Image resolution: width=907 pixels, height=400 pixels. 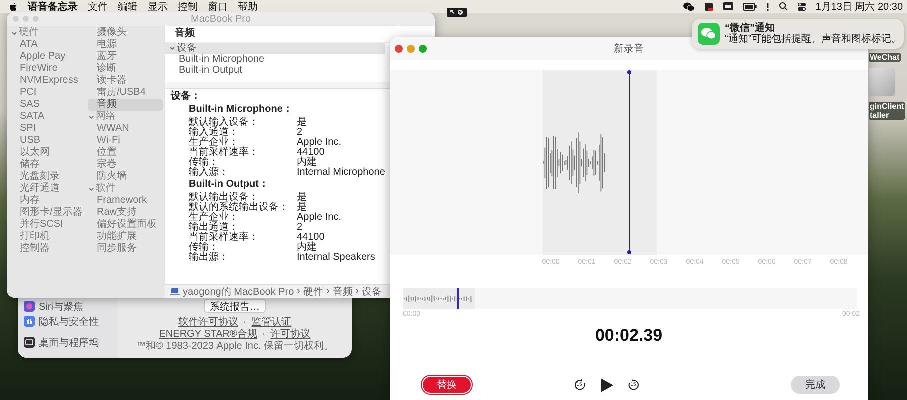 What do you see at coordinates (71, 342) in the screenshot?
I see `sidebar-item: 桌面与程序坞` at bounding box center [71, 342].